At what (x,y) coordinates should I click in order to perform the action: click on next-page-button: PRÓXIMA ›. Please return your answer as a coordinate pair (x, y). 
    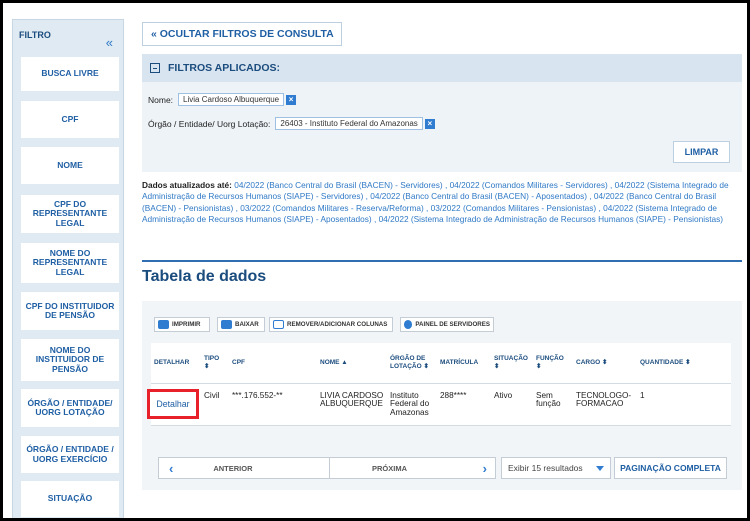
    Looking at the image, I should click on (412, 468).